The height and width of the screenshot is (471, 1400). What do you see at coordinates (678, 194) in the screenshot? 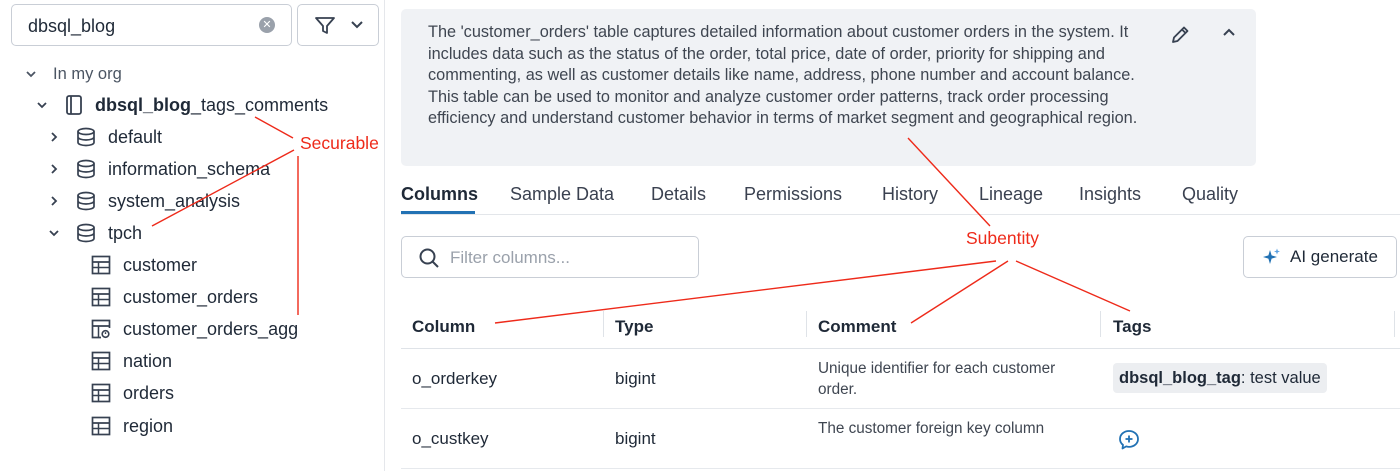
I see `tab-details: Details` at bounding box center [678, 194].